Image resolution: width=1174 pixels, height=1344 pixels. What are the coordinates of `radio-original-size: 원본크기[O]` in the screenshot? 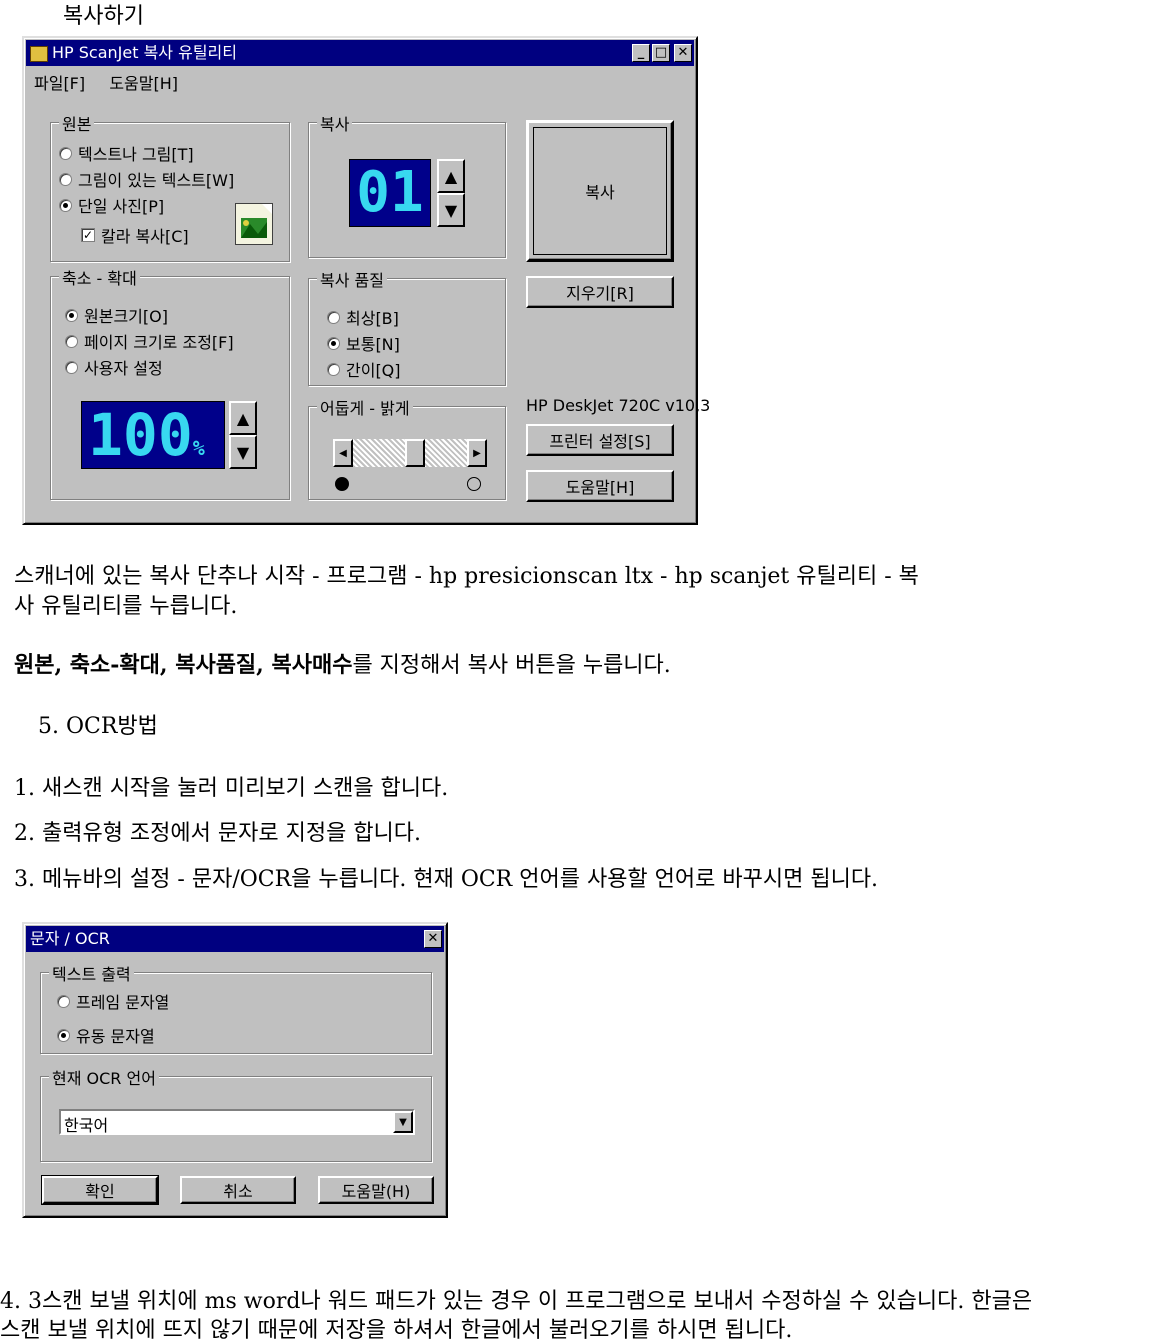 It's located at (116, 315).